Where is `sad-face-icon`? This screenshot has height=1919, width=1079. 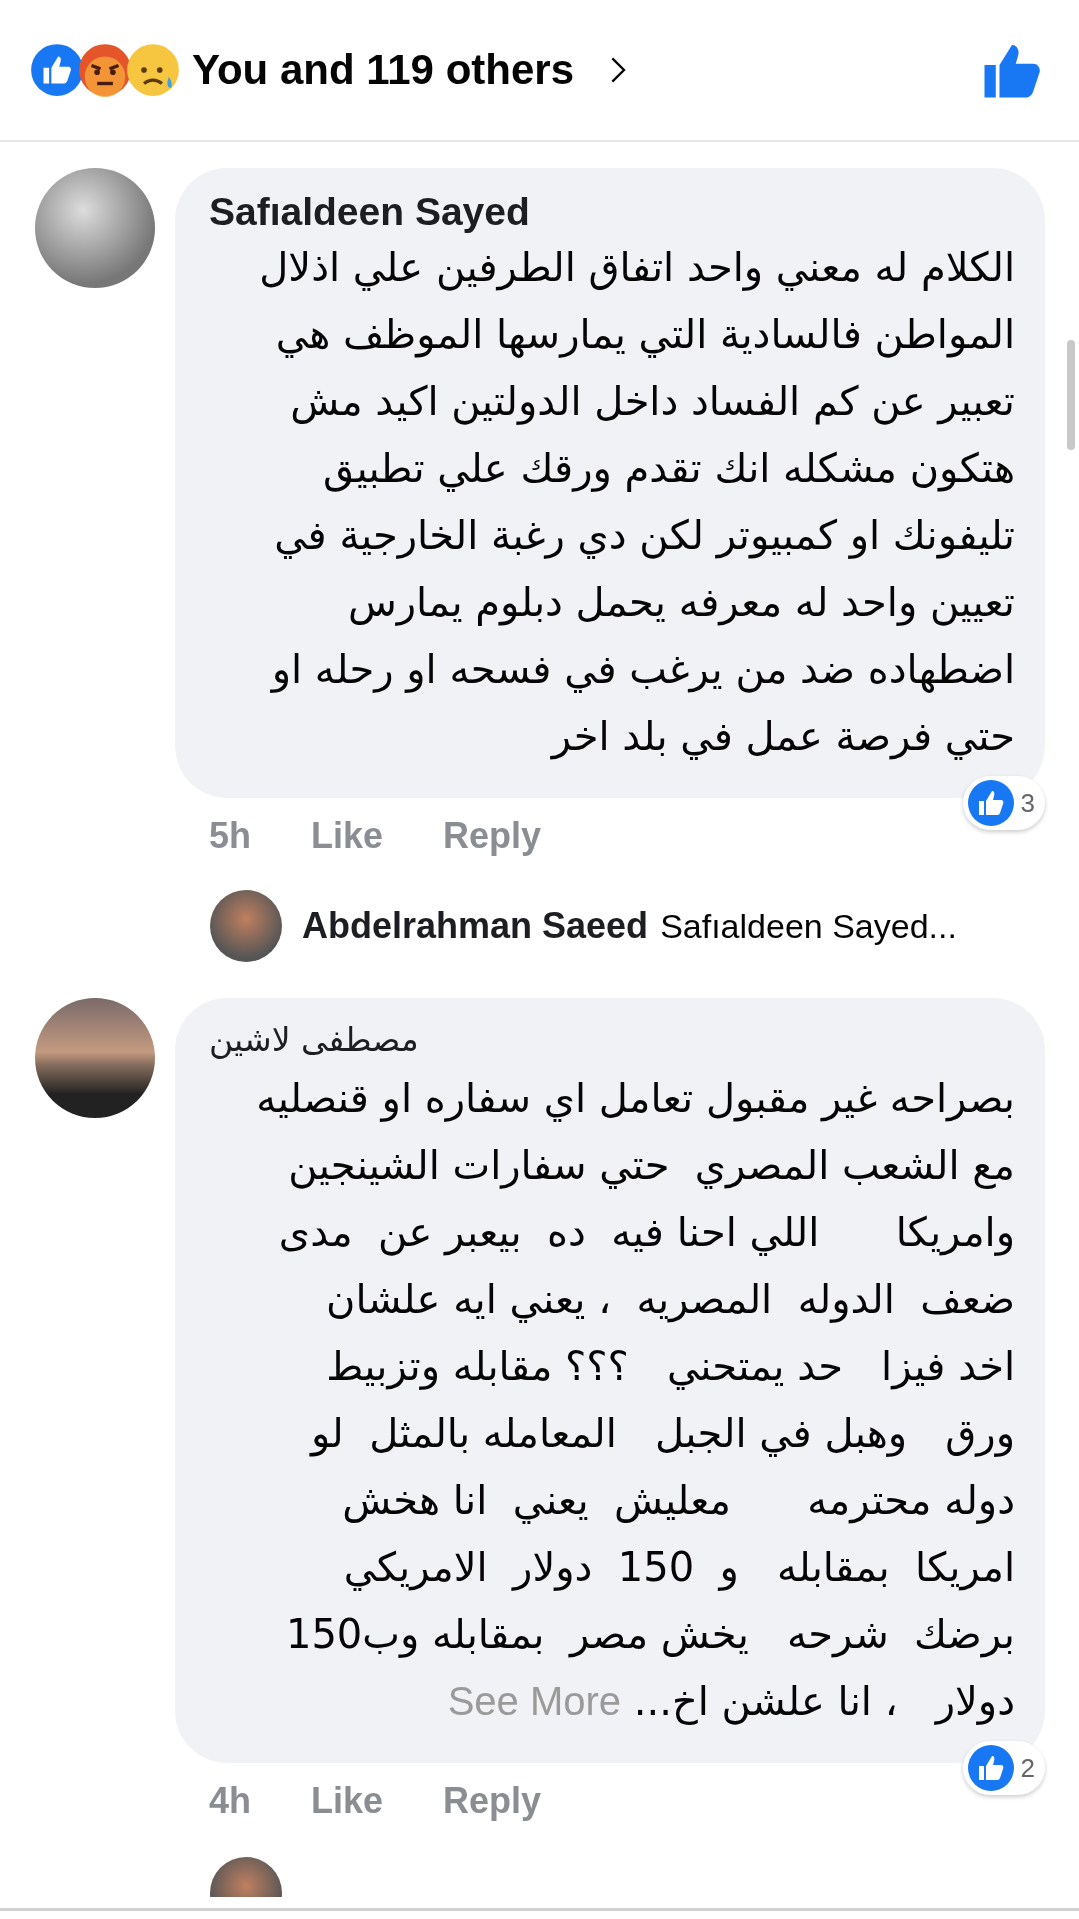
sad-face-icon is located at coordinates (153, 70).